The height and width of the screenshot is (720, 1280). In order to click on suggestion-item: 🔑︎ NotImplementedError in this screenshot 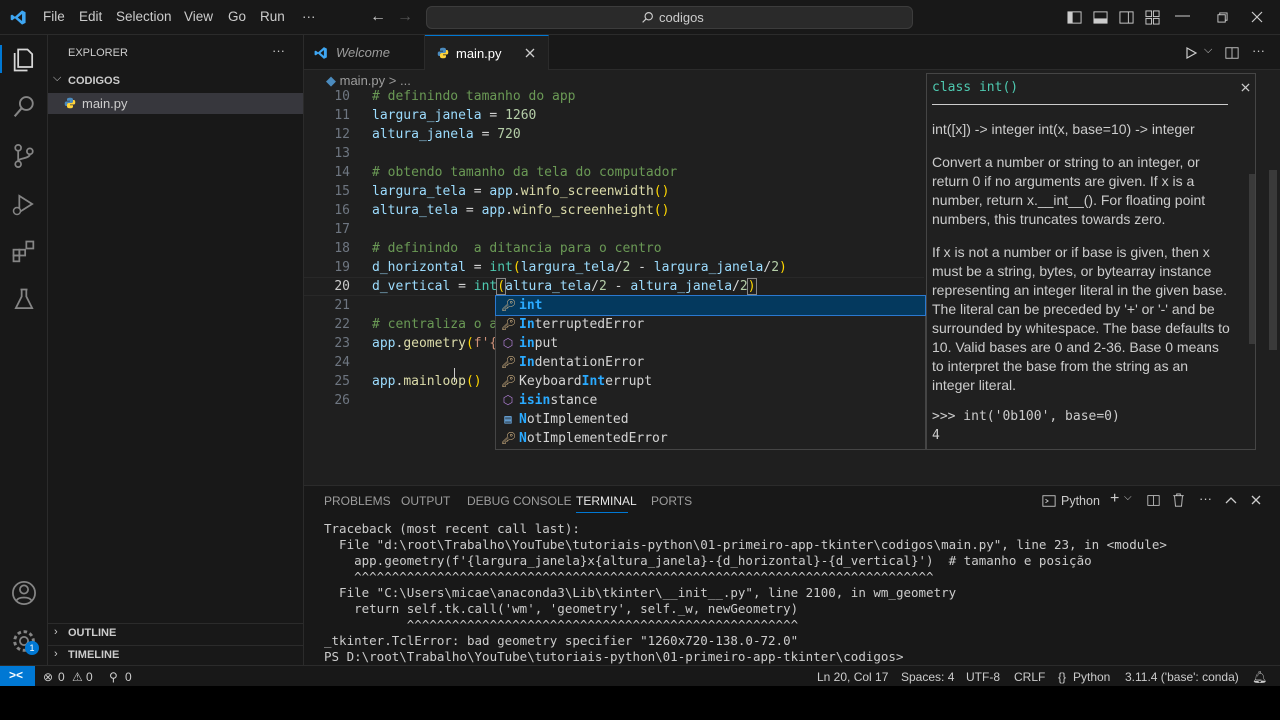, I will do `click(710, 438)`.